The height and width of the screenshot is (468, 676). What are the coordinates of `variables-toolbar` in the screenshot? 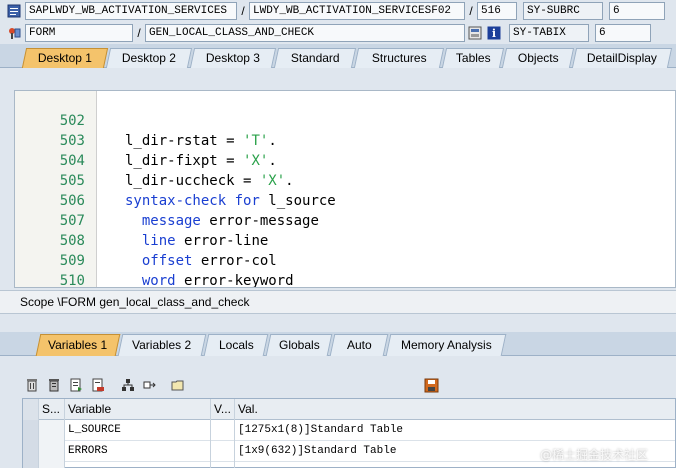 It's located at (106, 385).